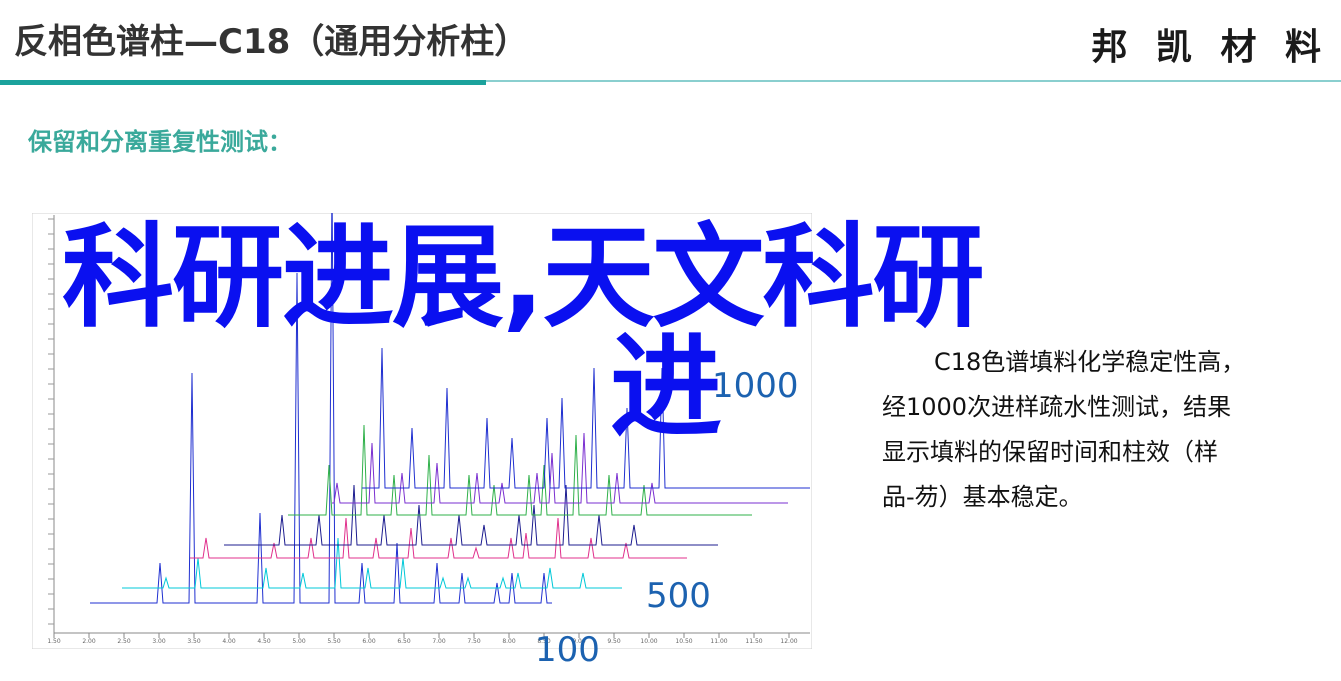 The height and width of the screenshot is (681, 1341). I want to click on x-tick-label: 3.50, so click(194, 641).